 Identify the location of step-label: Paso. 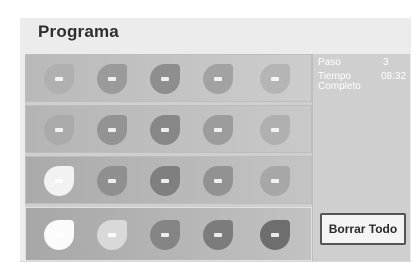
(329, 62).